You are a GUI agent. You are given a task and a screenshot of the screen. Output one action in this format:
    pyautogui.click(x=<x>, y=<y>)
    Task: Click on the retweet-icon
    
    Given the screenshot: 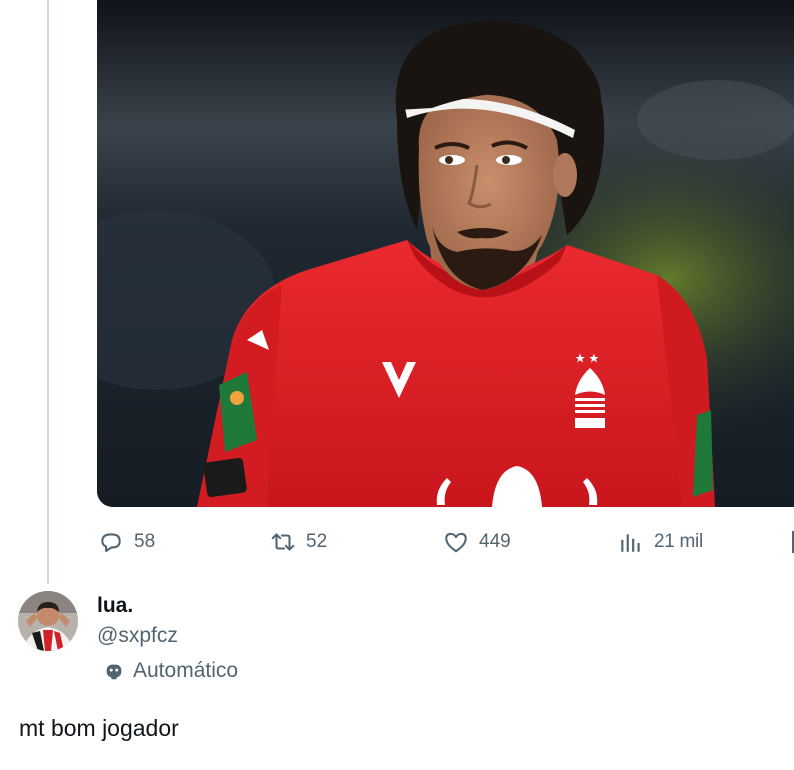 What is the action you would take?
    pyautogui.click(x=283, y=542)
    